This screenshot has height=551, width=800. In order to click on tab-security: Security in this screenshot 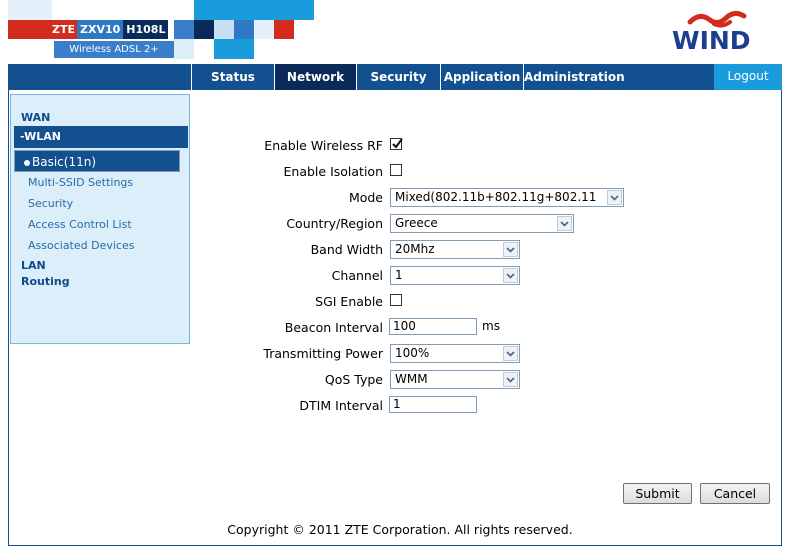, I will do `click(398, 77)`.